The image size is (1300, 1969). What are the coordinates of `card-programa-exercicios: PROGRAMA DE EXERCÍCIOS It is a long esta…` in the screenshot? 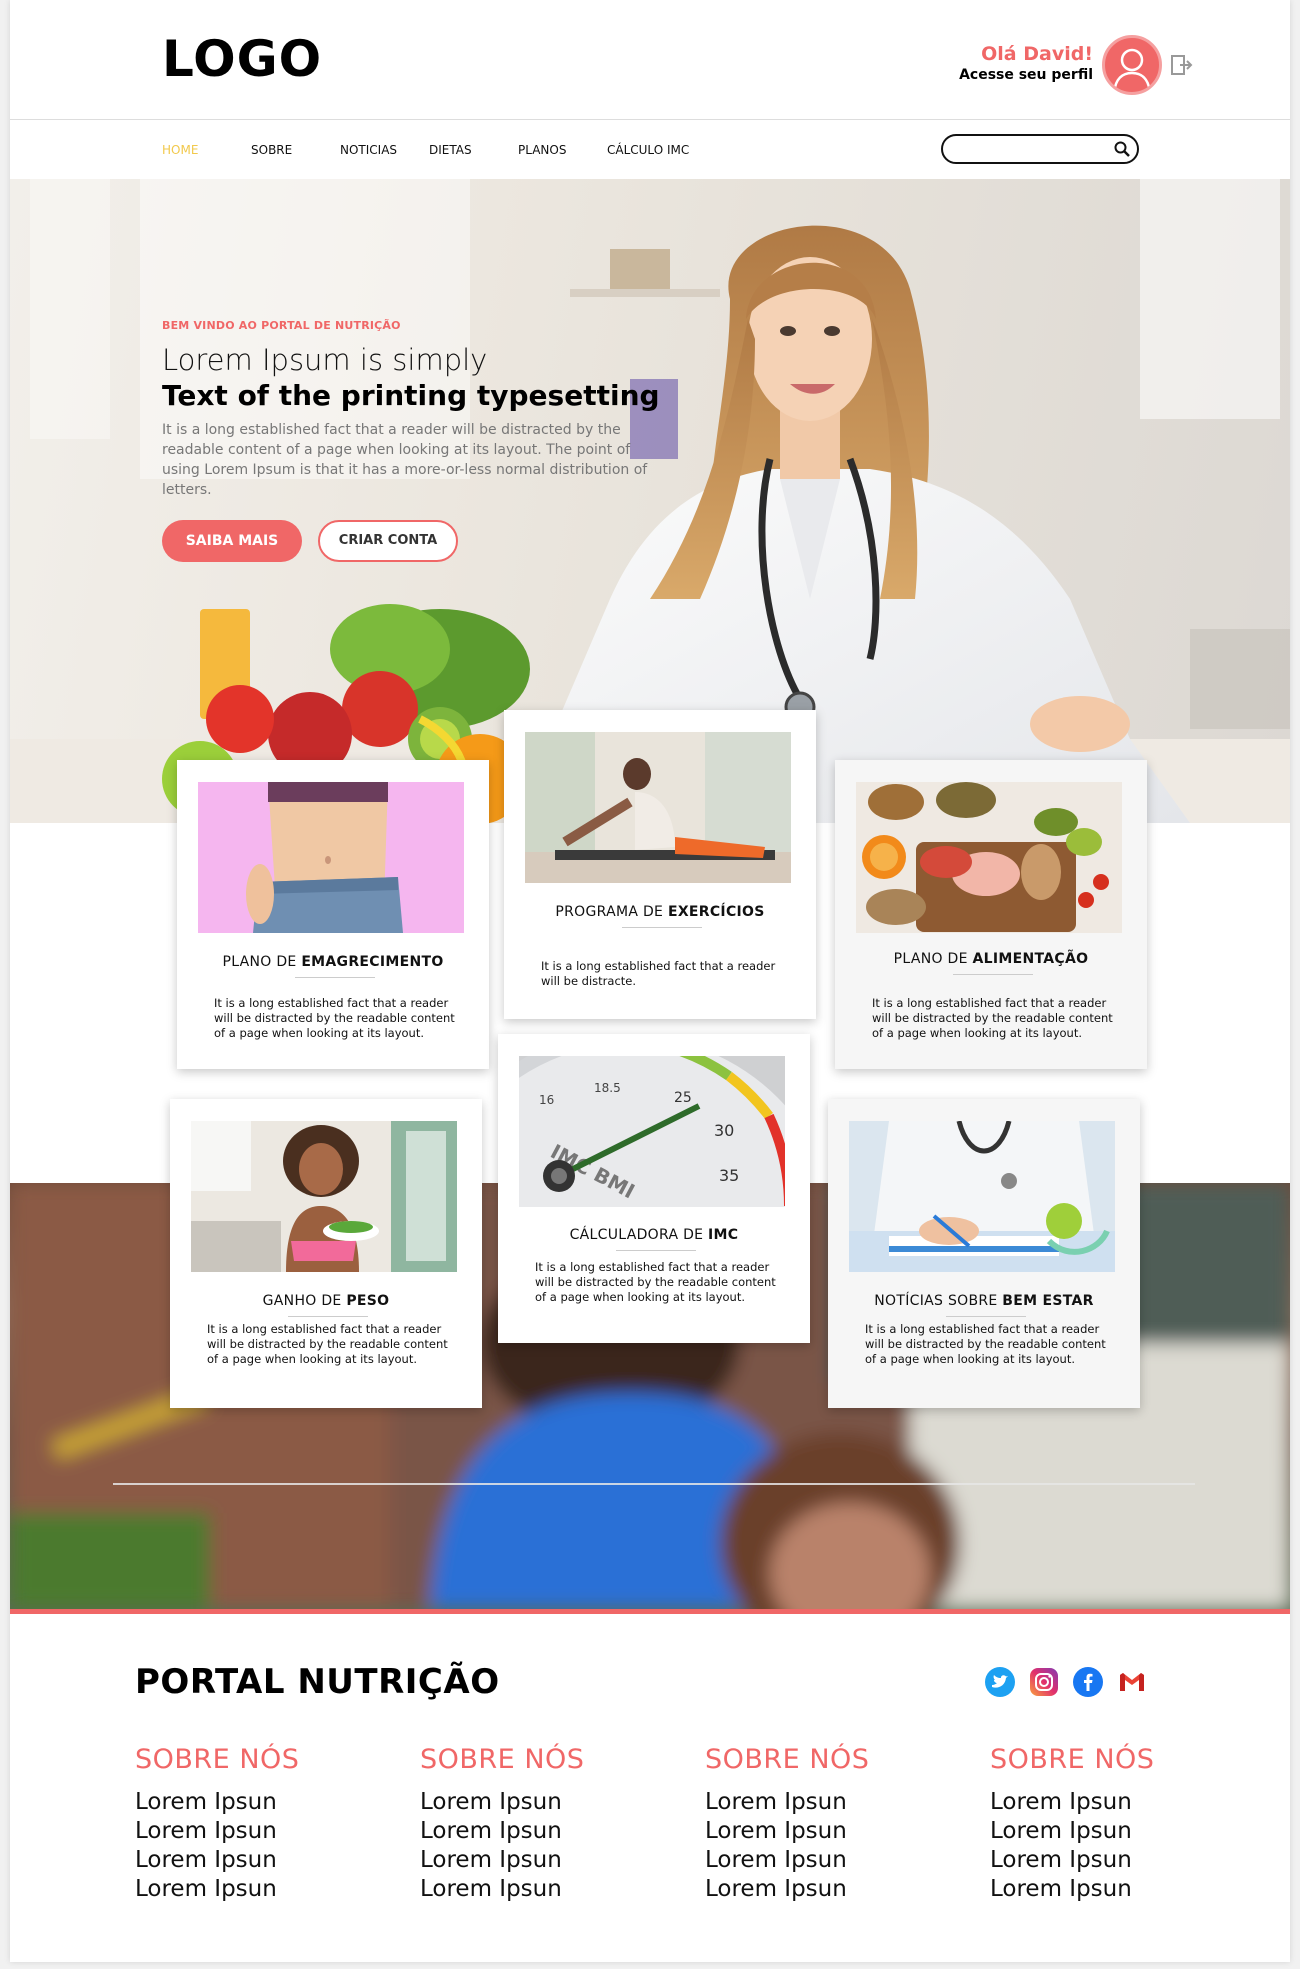 It's located at (660, 864).